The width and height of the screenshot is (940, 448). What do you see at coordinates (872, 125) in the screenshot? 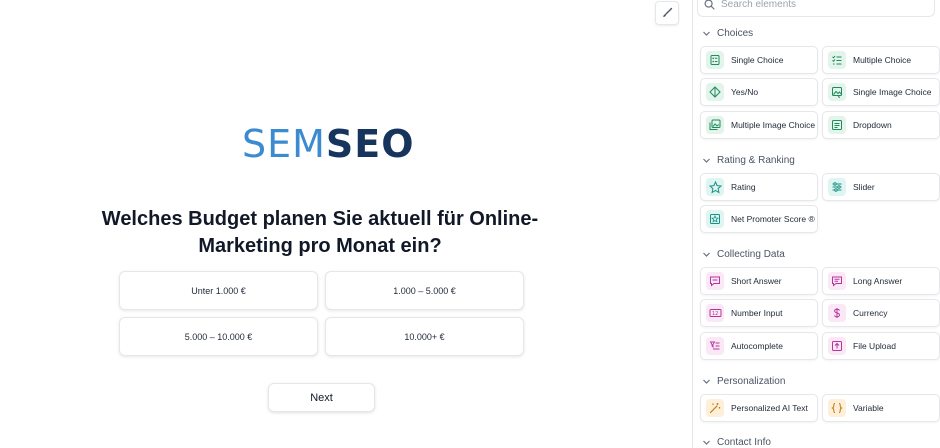
I see `element-label: Dropdown` at bounding box center [872, 125].